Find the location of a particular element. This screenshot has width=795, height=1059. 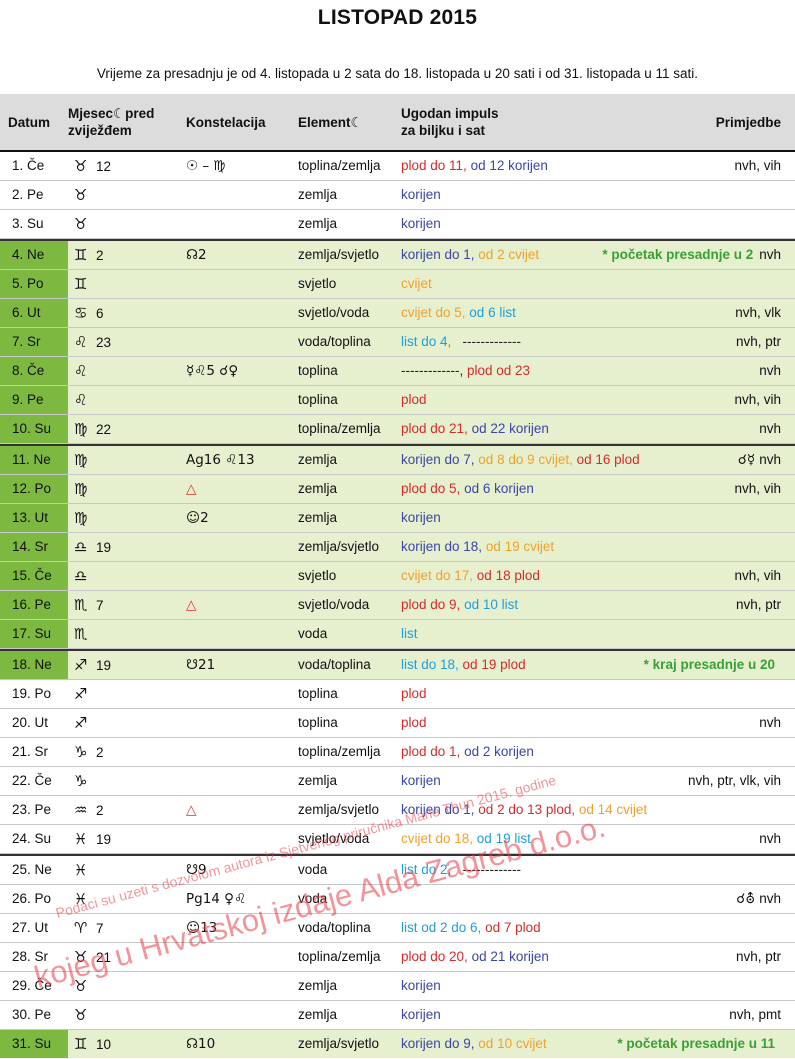

zodiac-sign-icon: ♍ is located at coordinates (81, 518).